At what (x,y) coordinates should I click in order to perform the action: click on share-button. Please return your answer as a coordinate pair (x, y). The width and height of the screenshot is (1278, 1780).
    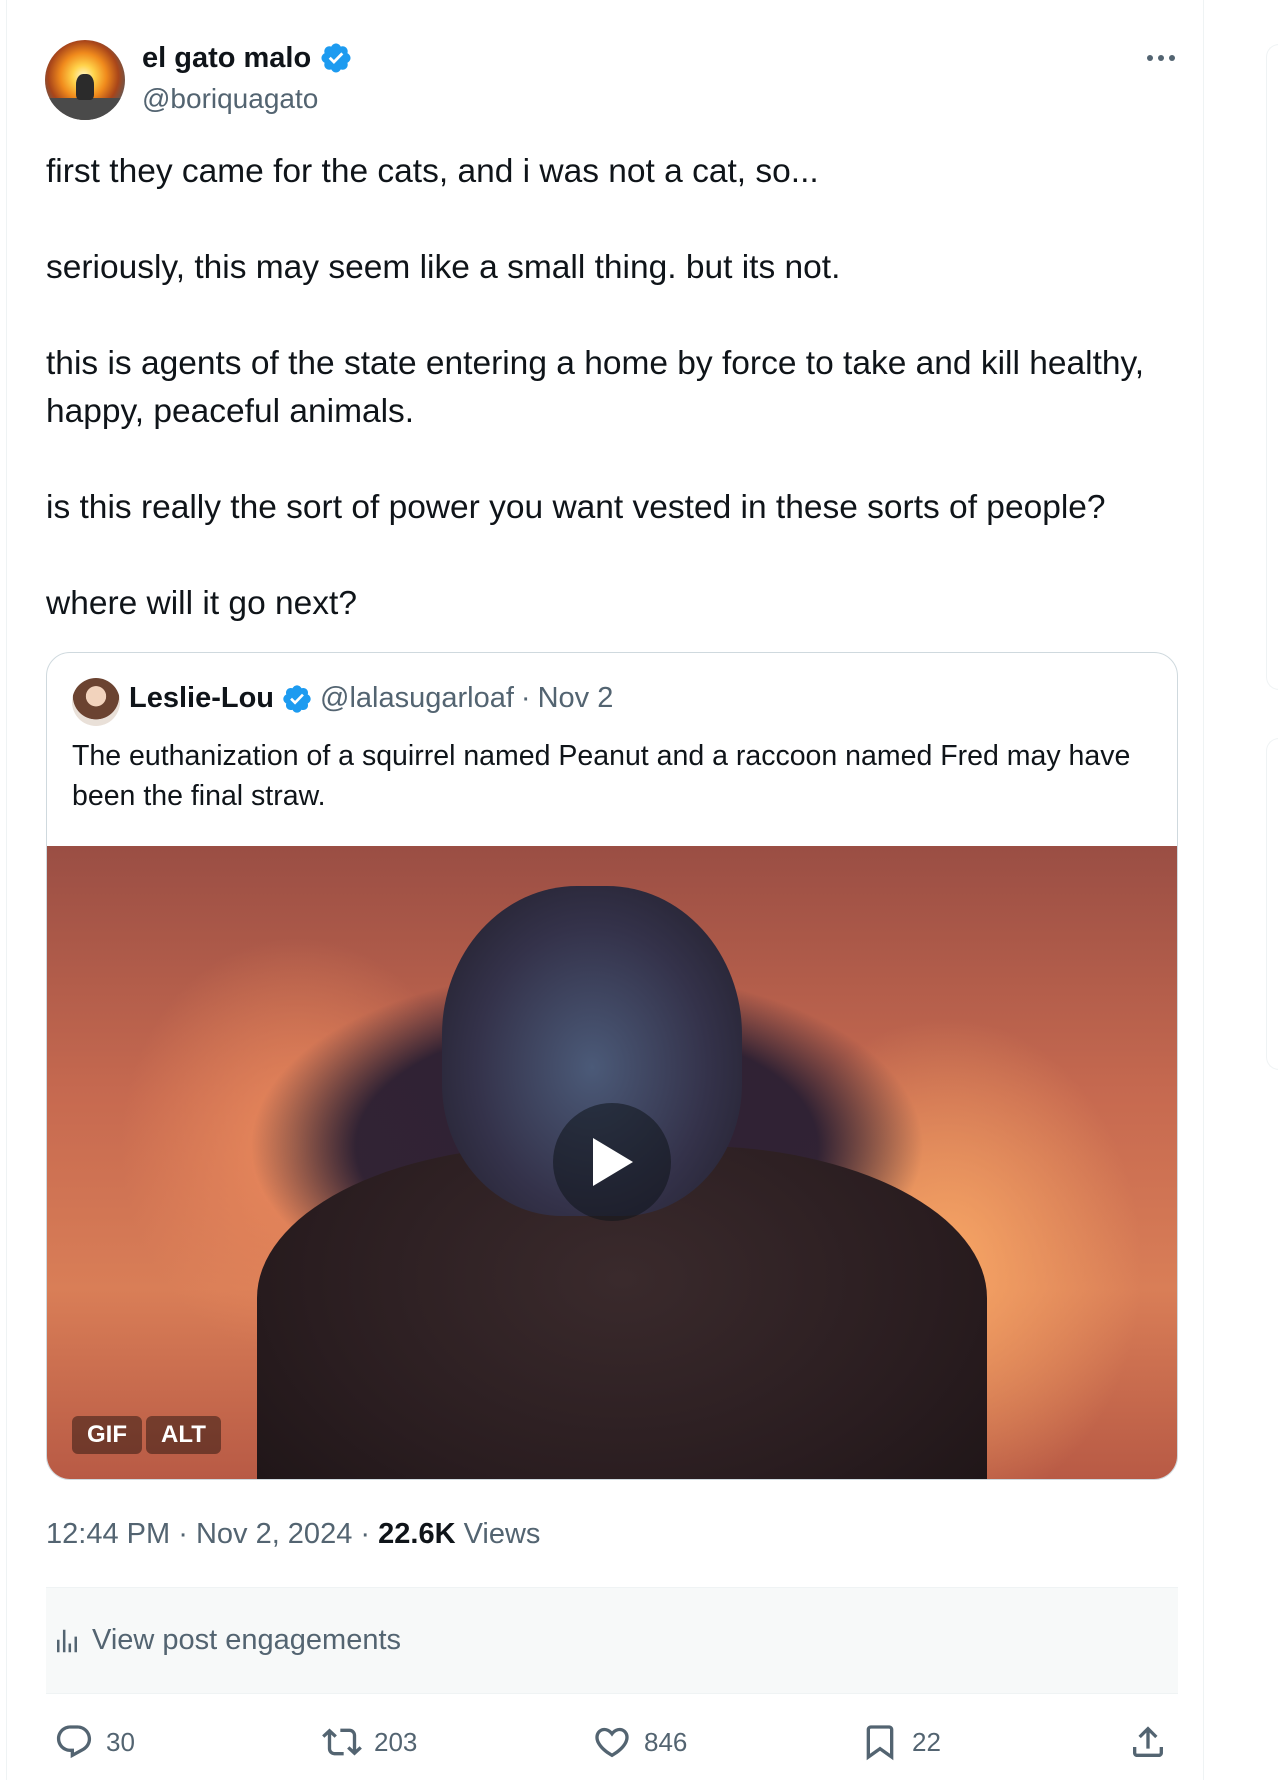
    Looking at the image, I should click on (1148, 1742).